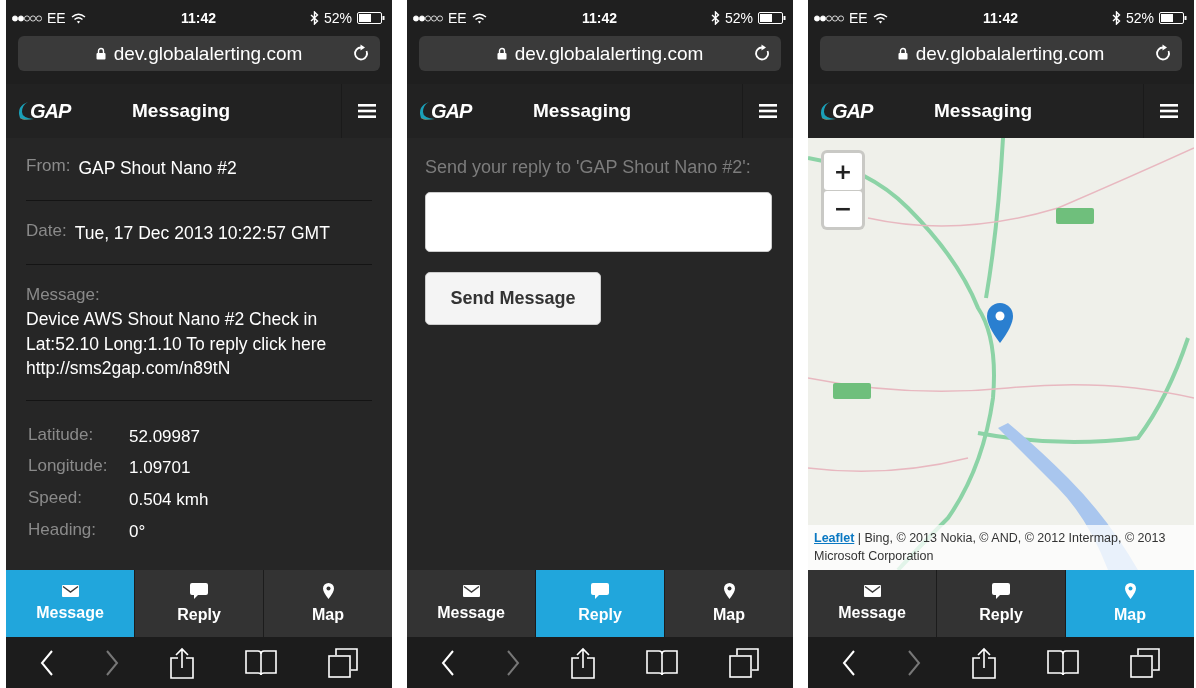 The image size is (1196, 688). What do you see at coordinates (46, 231) in the screenshot?
I see `field-label: Date:` at bounding box center [46, 231].